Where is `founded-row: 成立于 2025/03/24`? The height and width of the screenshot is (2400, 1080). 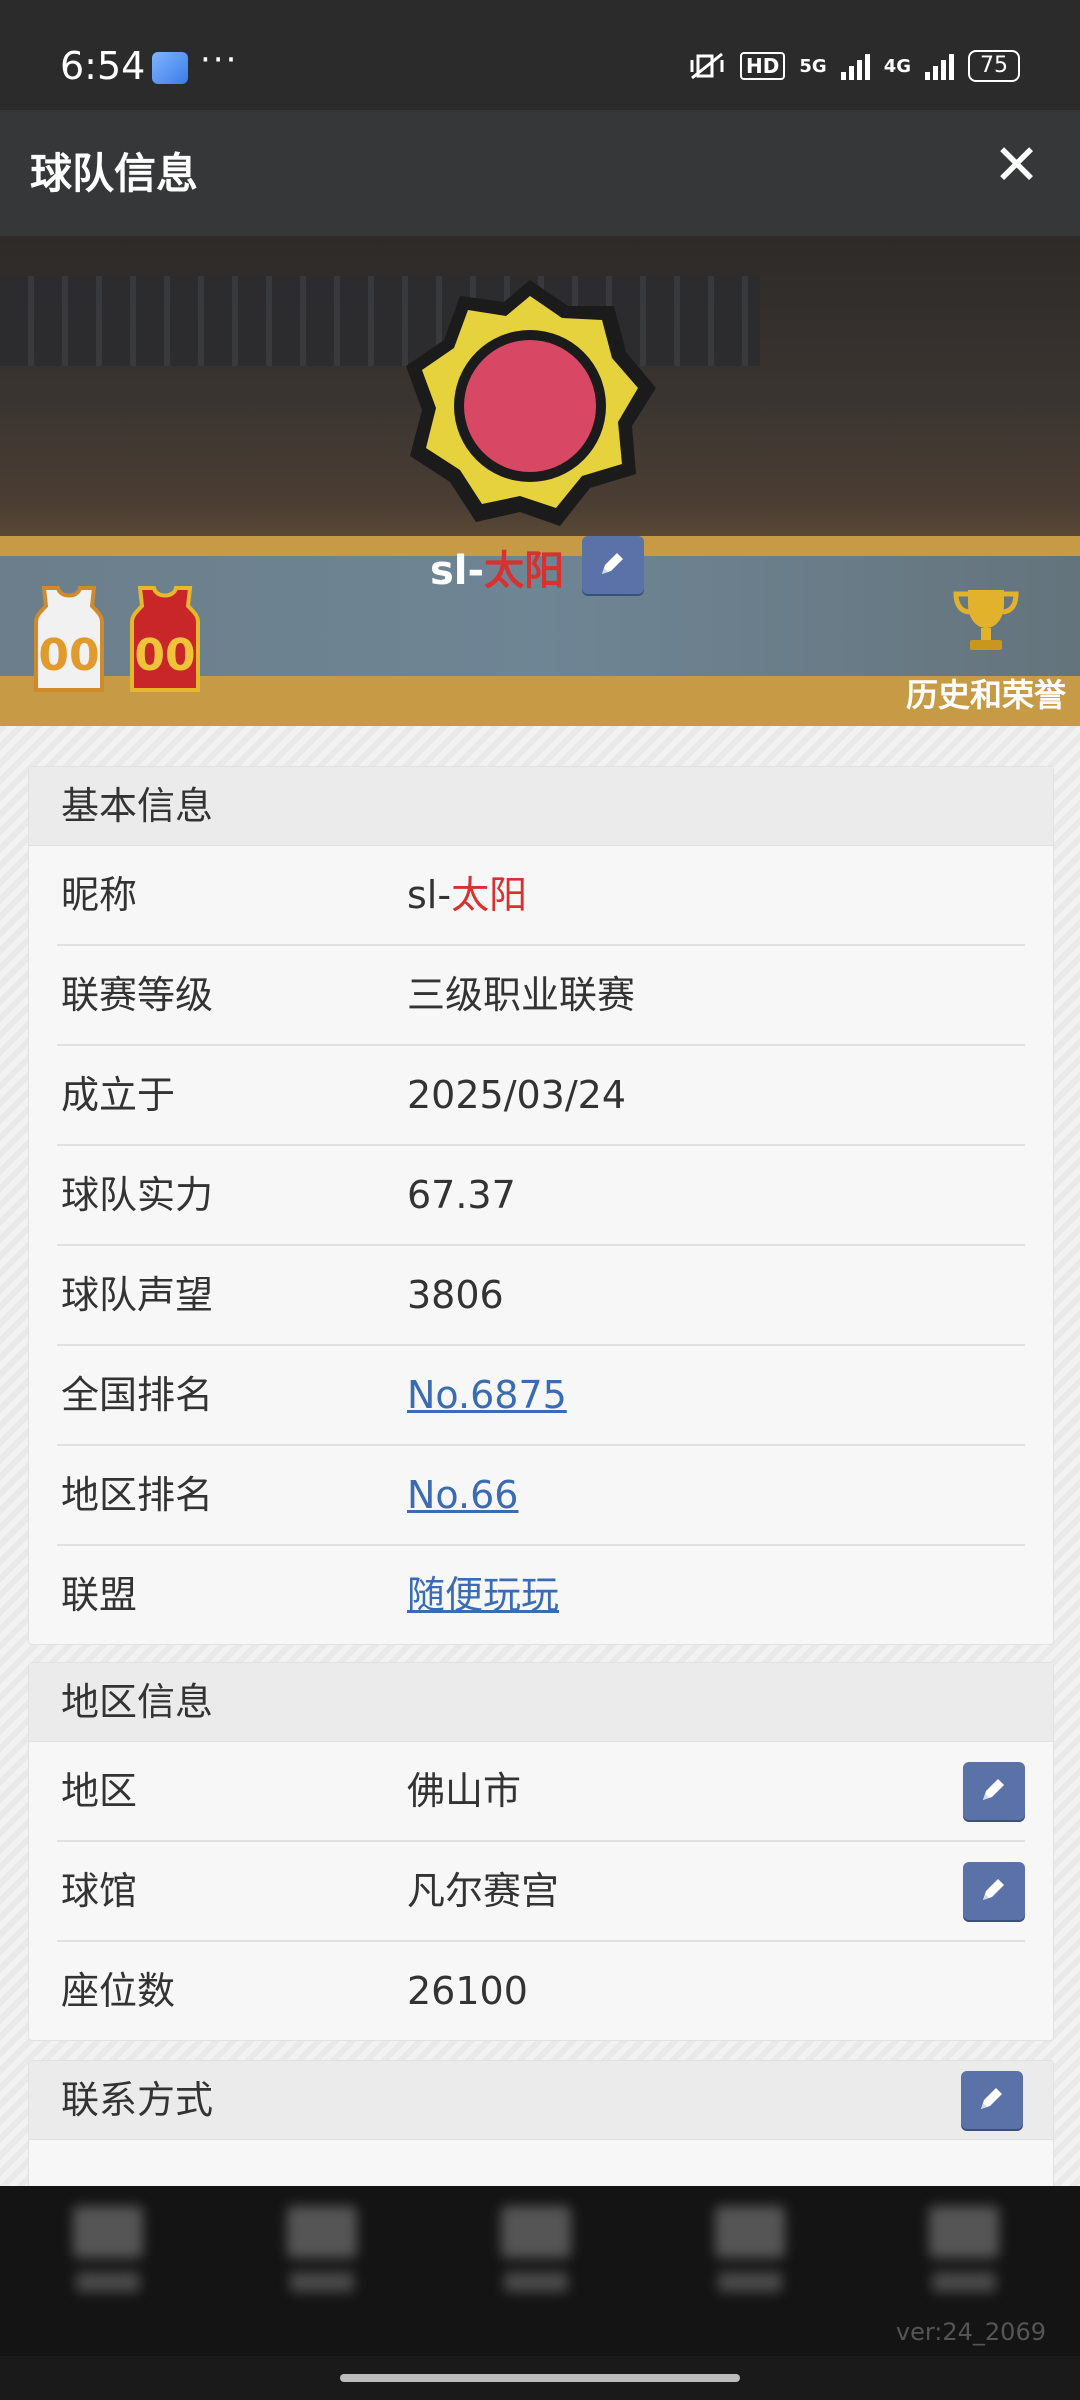
founded-row: 成立于 2025/03/24 is located at coordinates (541, 1096).